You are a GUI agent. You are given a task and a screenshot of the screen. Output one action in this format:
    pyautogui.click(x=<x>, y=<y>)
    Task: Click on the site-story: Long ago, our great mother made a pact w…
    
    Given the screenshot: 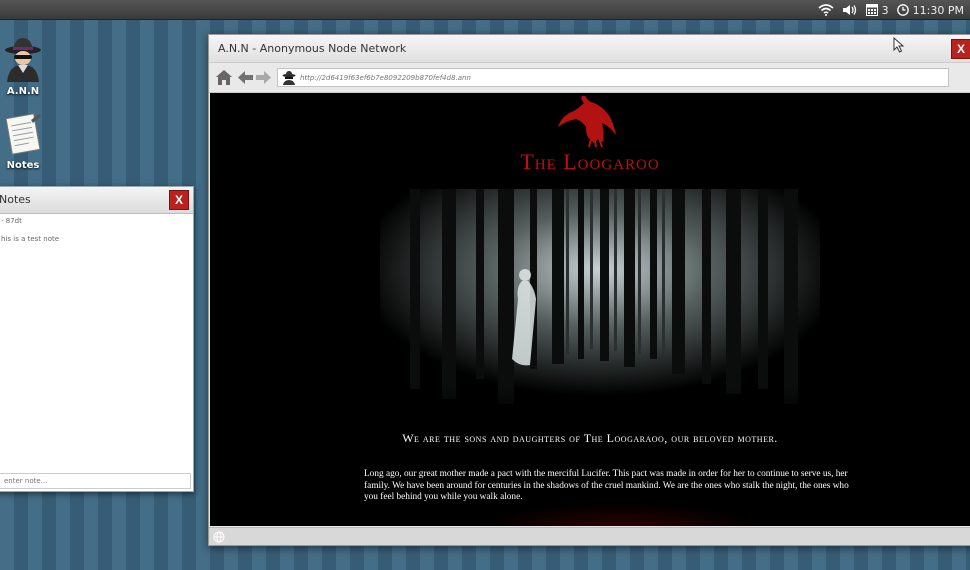 What is the action you would take?
    pyautogui.click(x=606, y=485)
    